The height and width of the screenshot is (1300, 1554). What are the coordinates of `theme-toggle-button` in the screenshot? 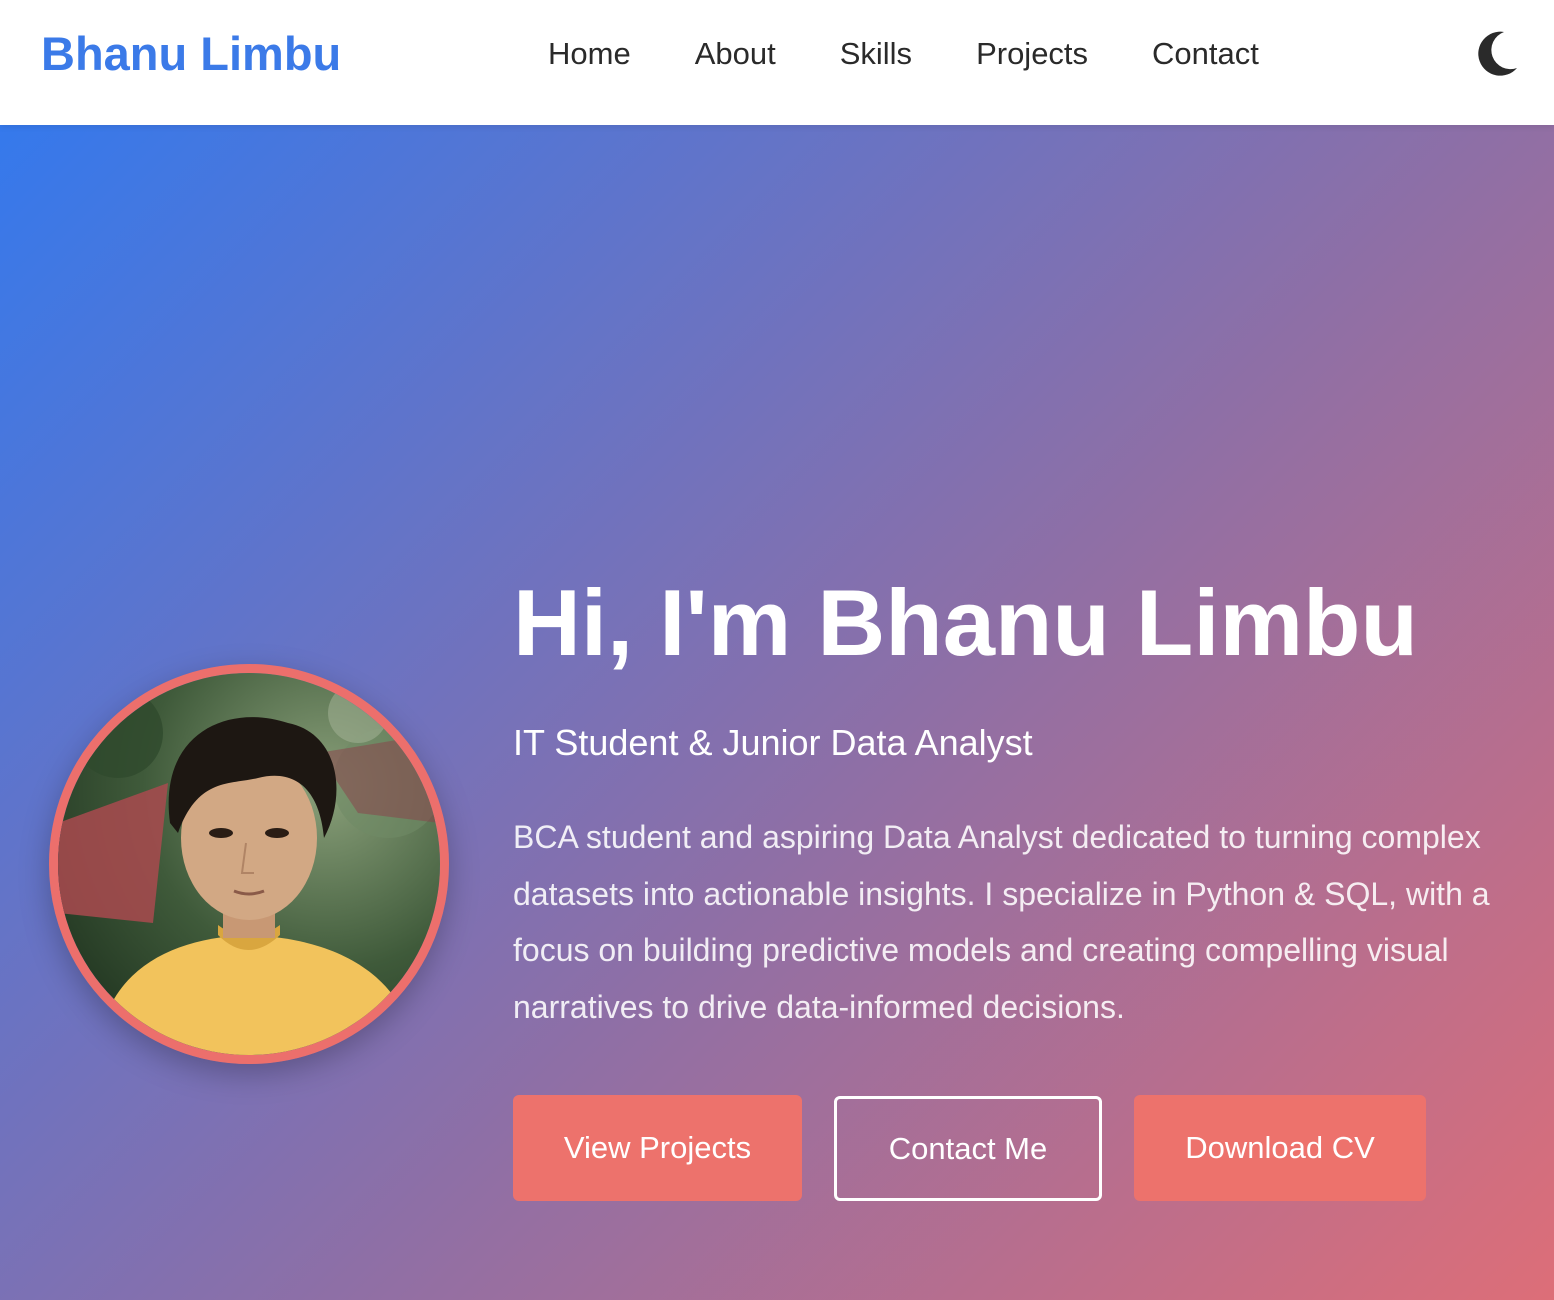 It's located at (1497, 53).